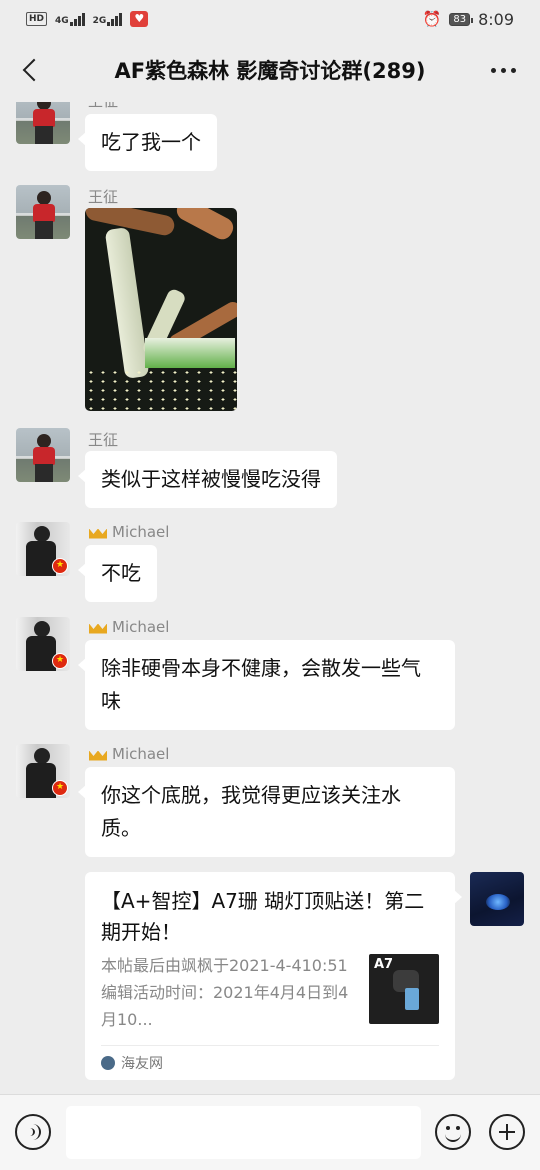 The height and width of the screenshot is (1170, 540). I want to click on thumbnail-text: A7, so click(384, 964).